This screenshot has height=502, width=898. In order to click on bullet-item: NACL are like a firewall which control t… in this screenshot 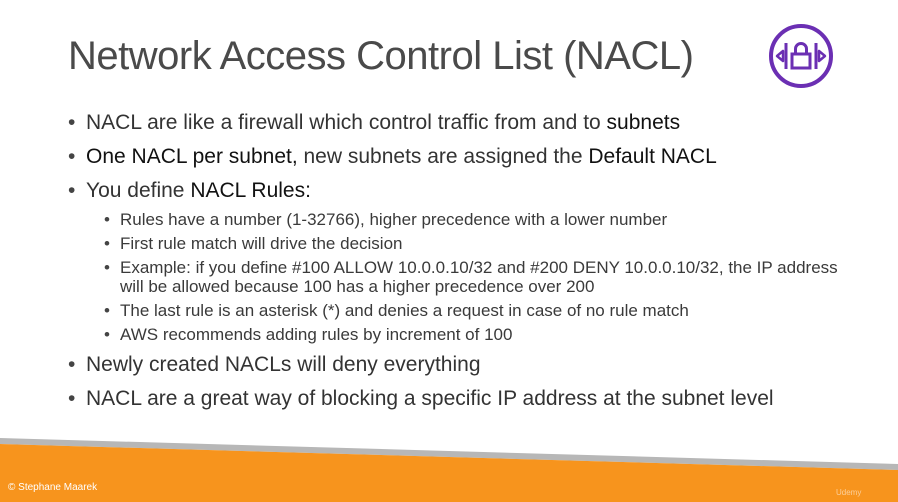, I will do `click(463, 123)`.